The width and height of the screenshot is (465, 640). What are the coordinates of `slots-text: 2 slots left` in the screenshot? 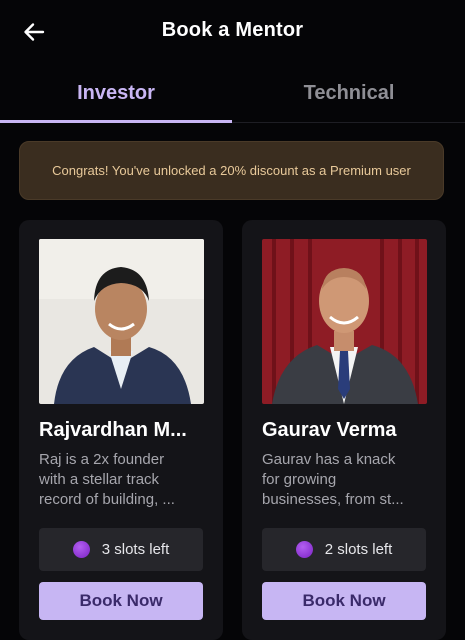 It's located at (358, 549).